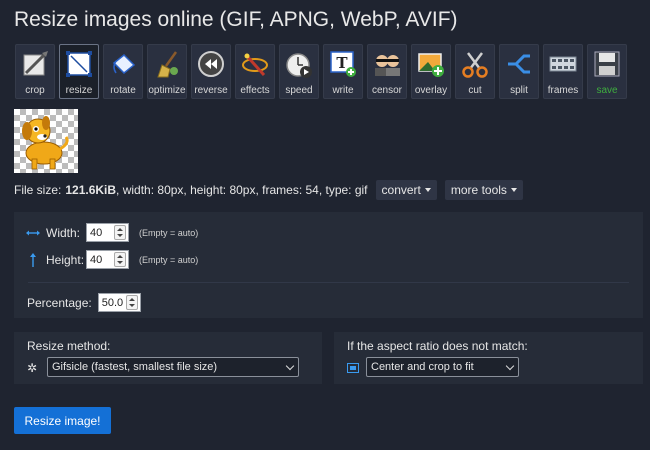 This screenshot has width=650, height=450. What do you see at coordinates (353, 369) in the screenshot?
I see `crop-frame-icon` at bounding box center [353, 369].